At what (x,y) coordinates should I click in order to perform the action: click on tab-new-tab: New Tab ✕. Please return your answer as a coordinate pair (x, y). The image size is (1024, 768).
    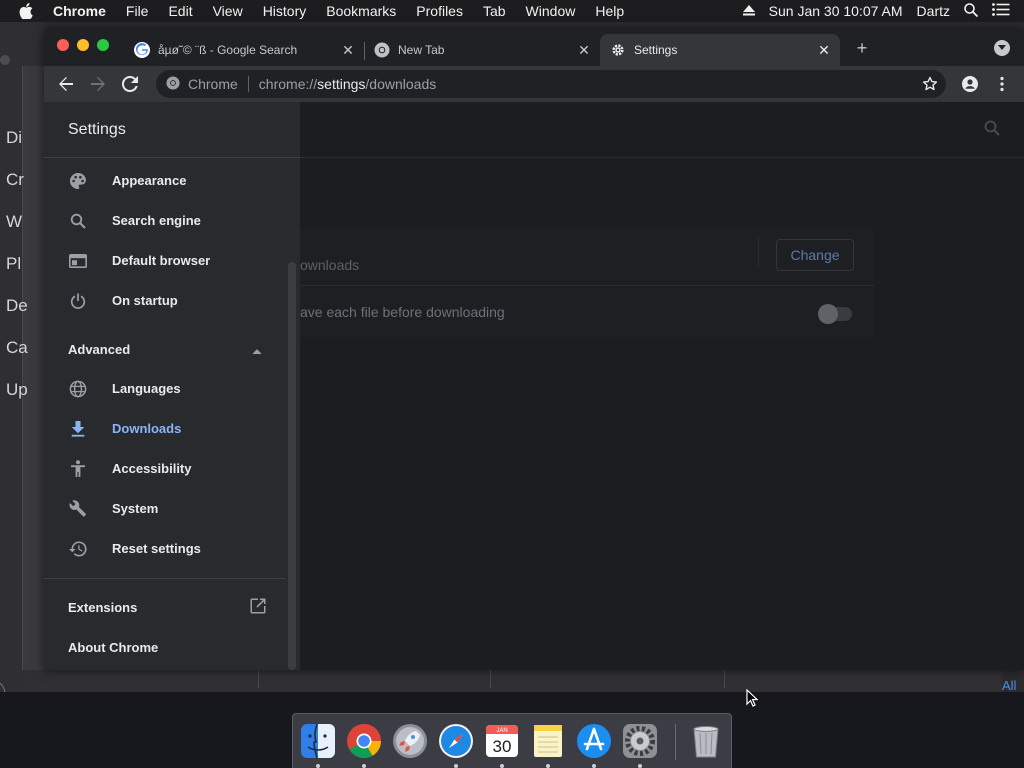
    Looking at the image, I should click on (482, 50).